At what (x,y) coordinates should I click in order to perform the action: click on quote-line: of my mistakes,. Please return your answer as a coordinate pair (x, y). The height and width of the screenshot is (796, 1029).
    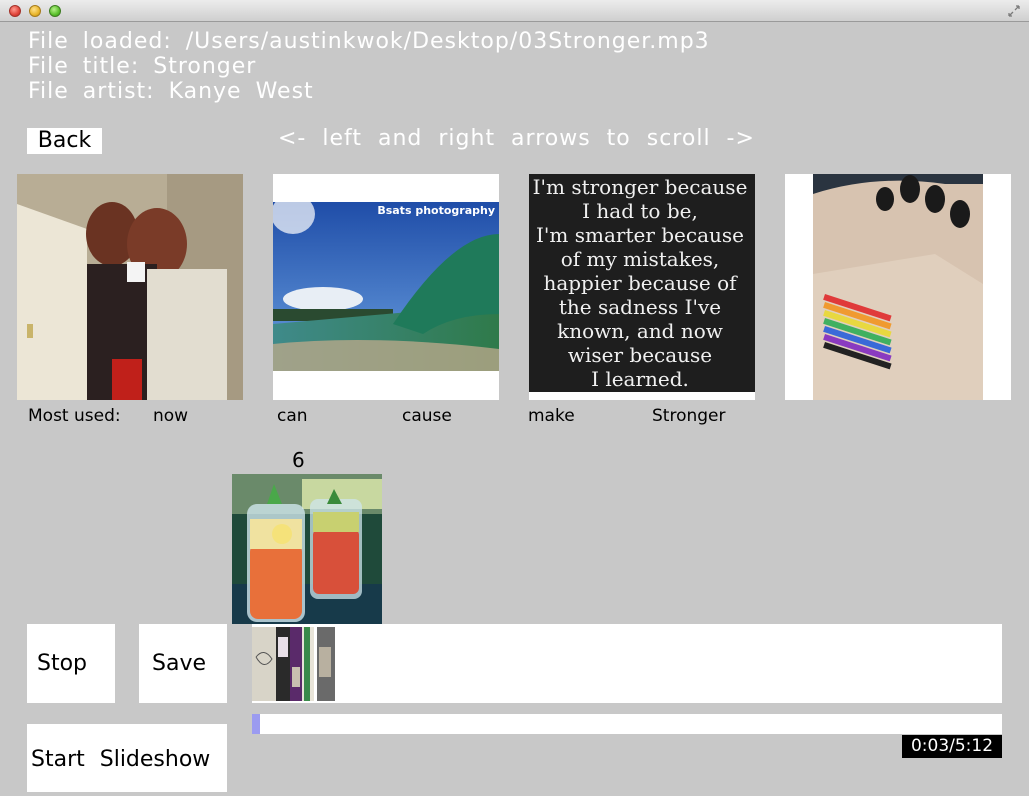
    Looking at the image, I should click on (640, 259).